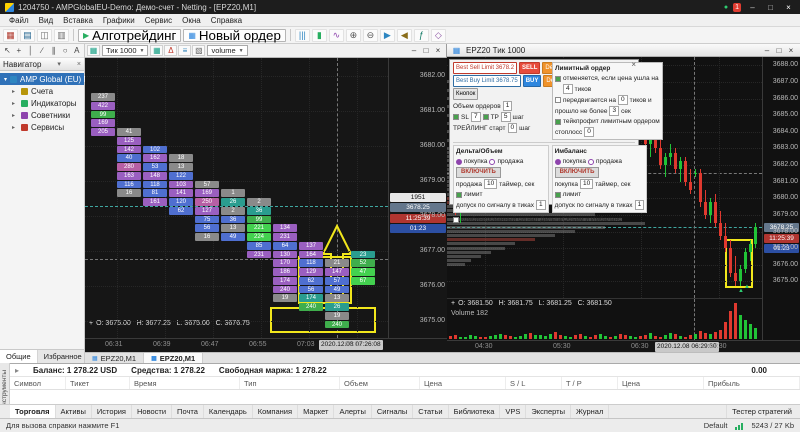 The height and width of the screenshot is (432, 800). What do you see at coordinates (387, 35) in the screenshot?
I see `autoscroll-icon: ▶` at bounding box center [387, 35].